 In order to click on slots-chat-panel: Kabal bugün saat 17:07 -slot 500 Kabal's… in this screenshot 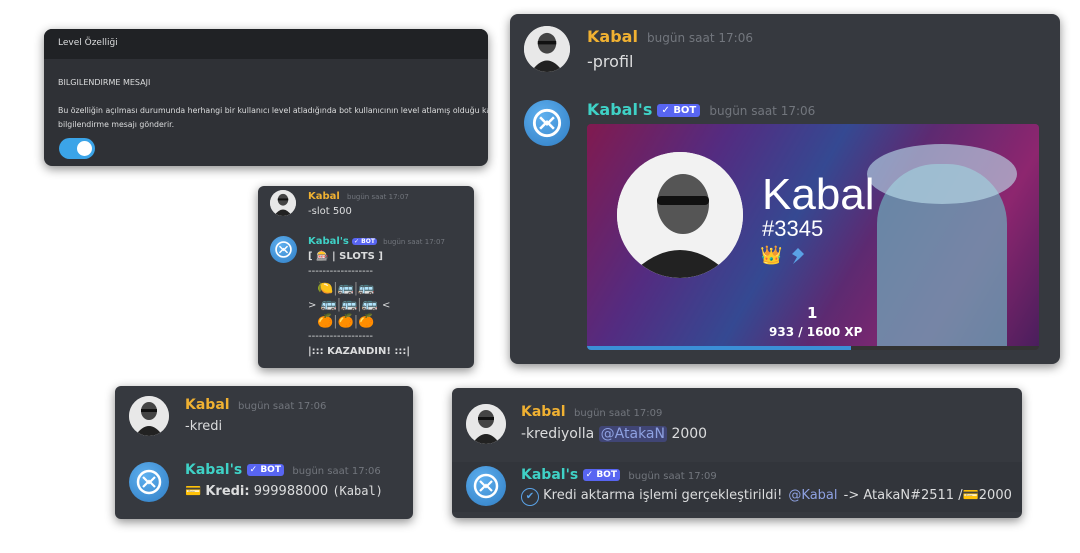, I will do `click(366, 277)`.